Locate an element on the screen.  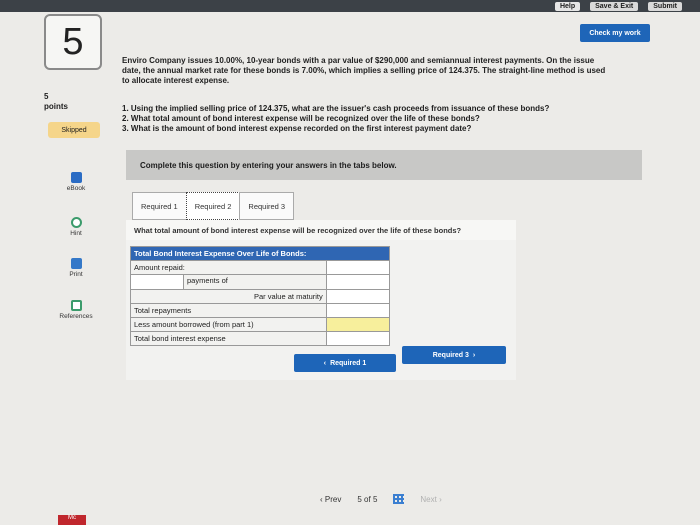
hint-tool: Hint is located at coordinates (76, 227).